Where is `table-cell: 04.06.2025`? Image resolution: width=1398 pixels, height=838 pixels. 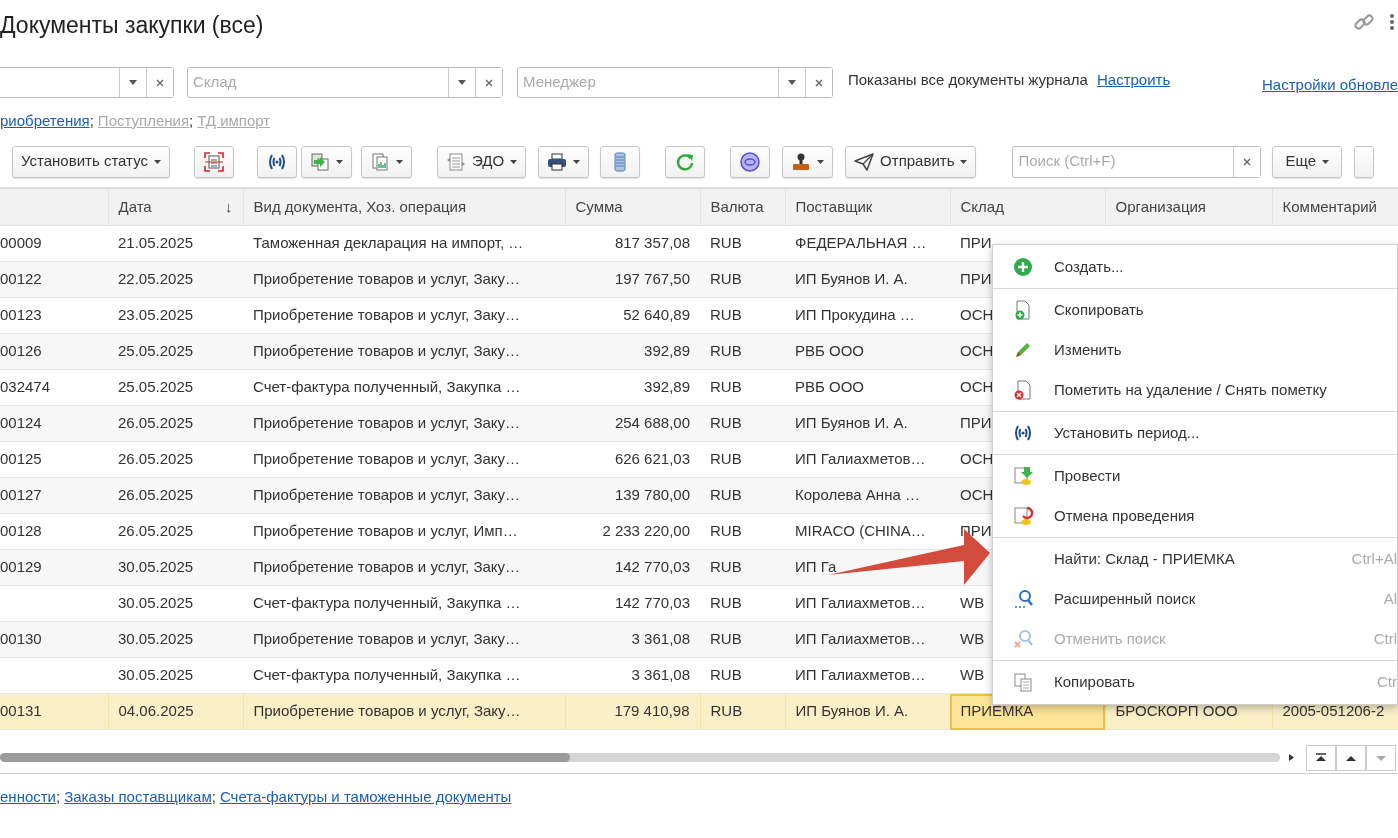
table-cell: 04.06.2025 is located at coordinates (175, 711).